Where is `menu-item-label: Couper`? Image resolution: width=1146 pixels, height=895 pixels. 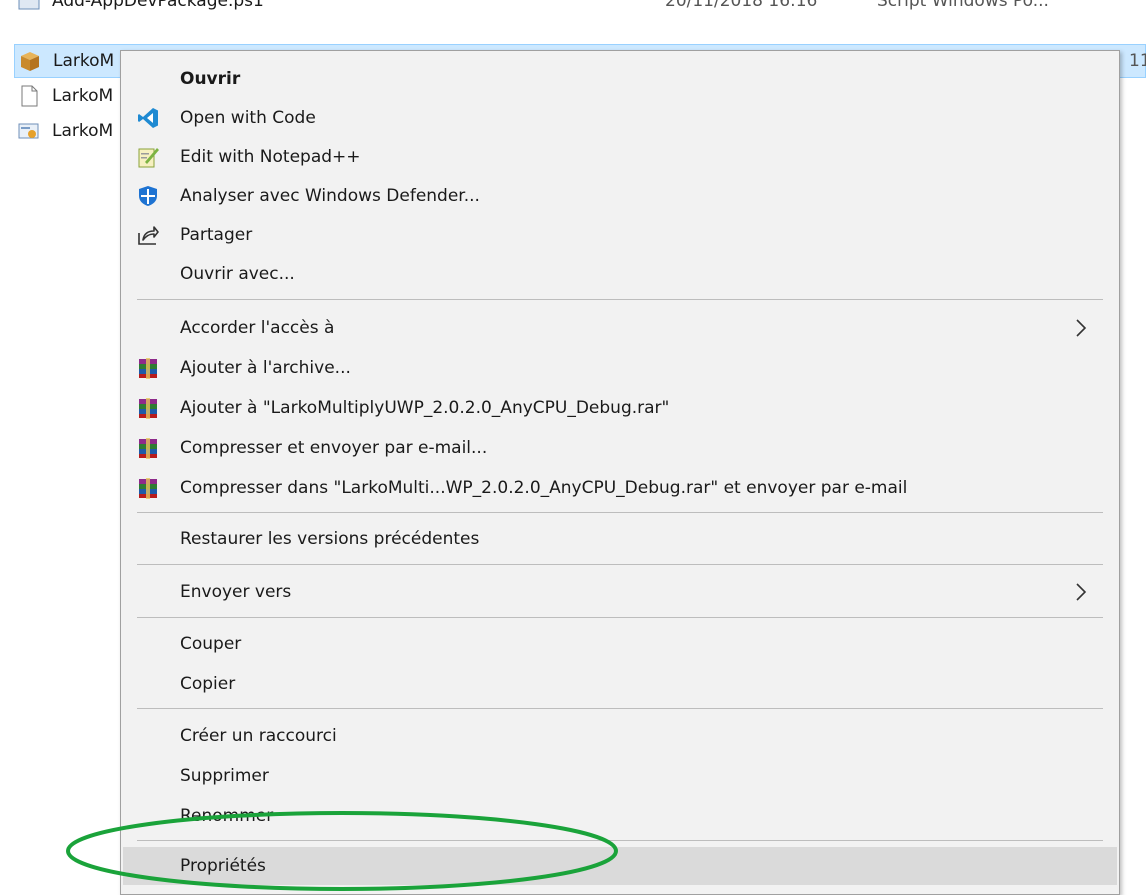
menu-item-label: Couper is located at coordinates (211, 644).